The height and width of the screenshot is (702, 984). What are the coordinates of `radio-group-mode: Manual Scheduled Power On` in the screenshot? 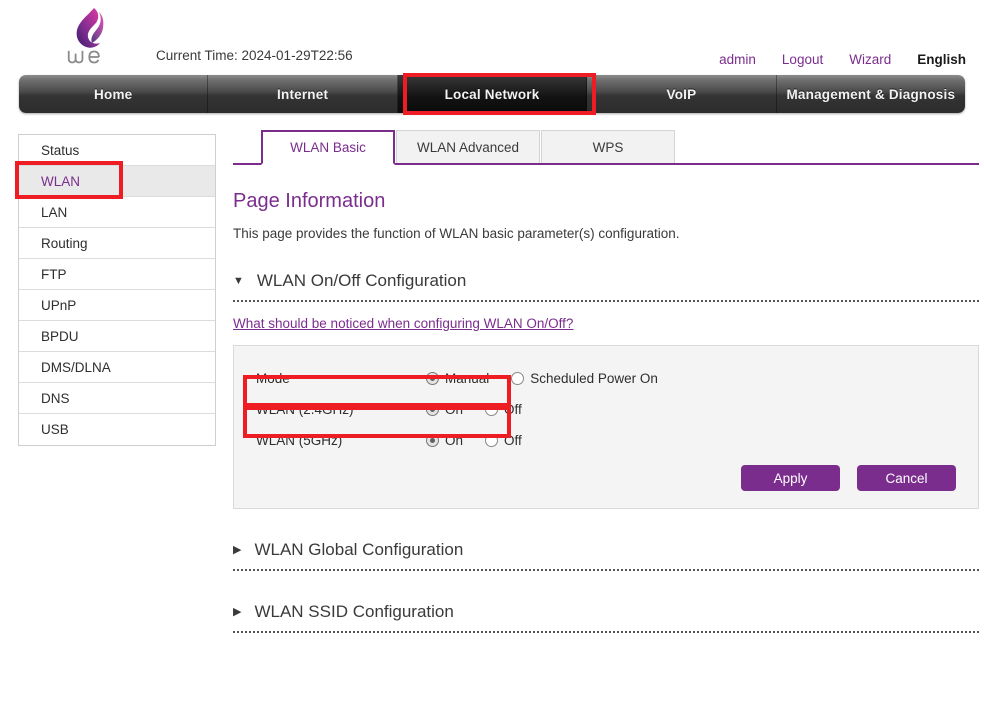 It's located at (553, 378).